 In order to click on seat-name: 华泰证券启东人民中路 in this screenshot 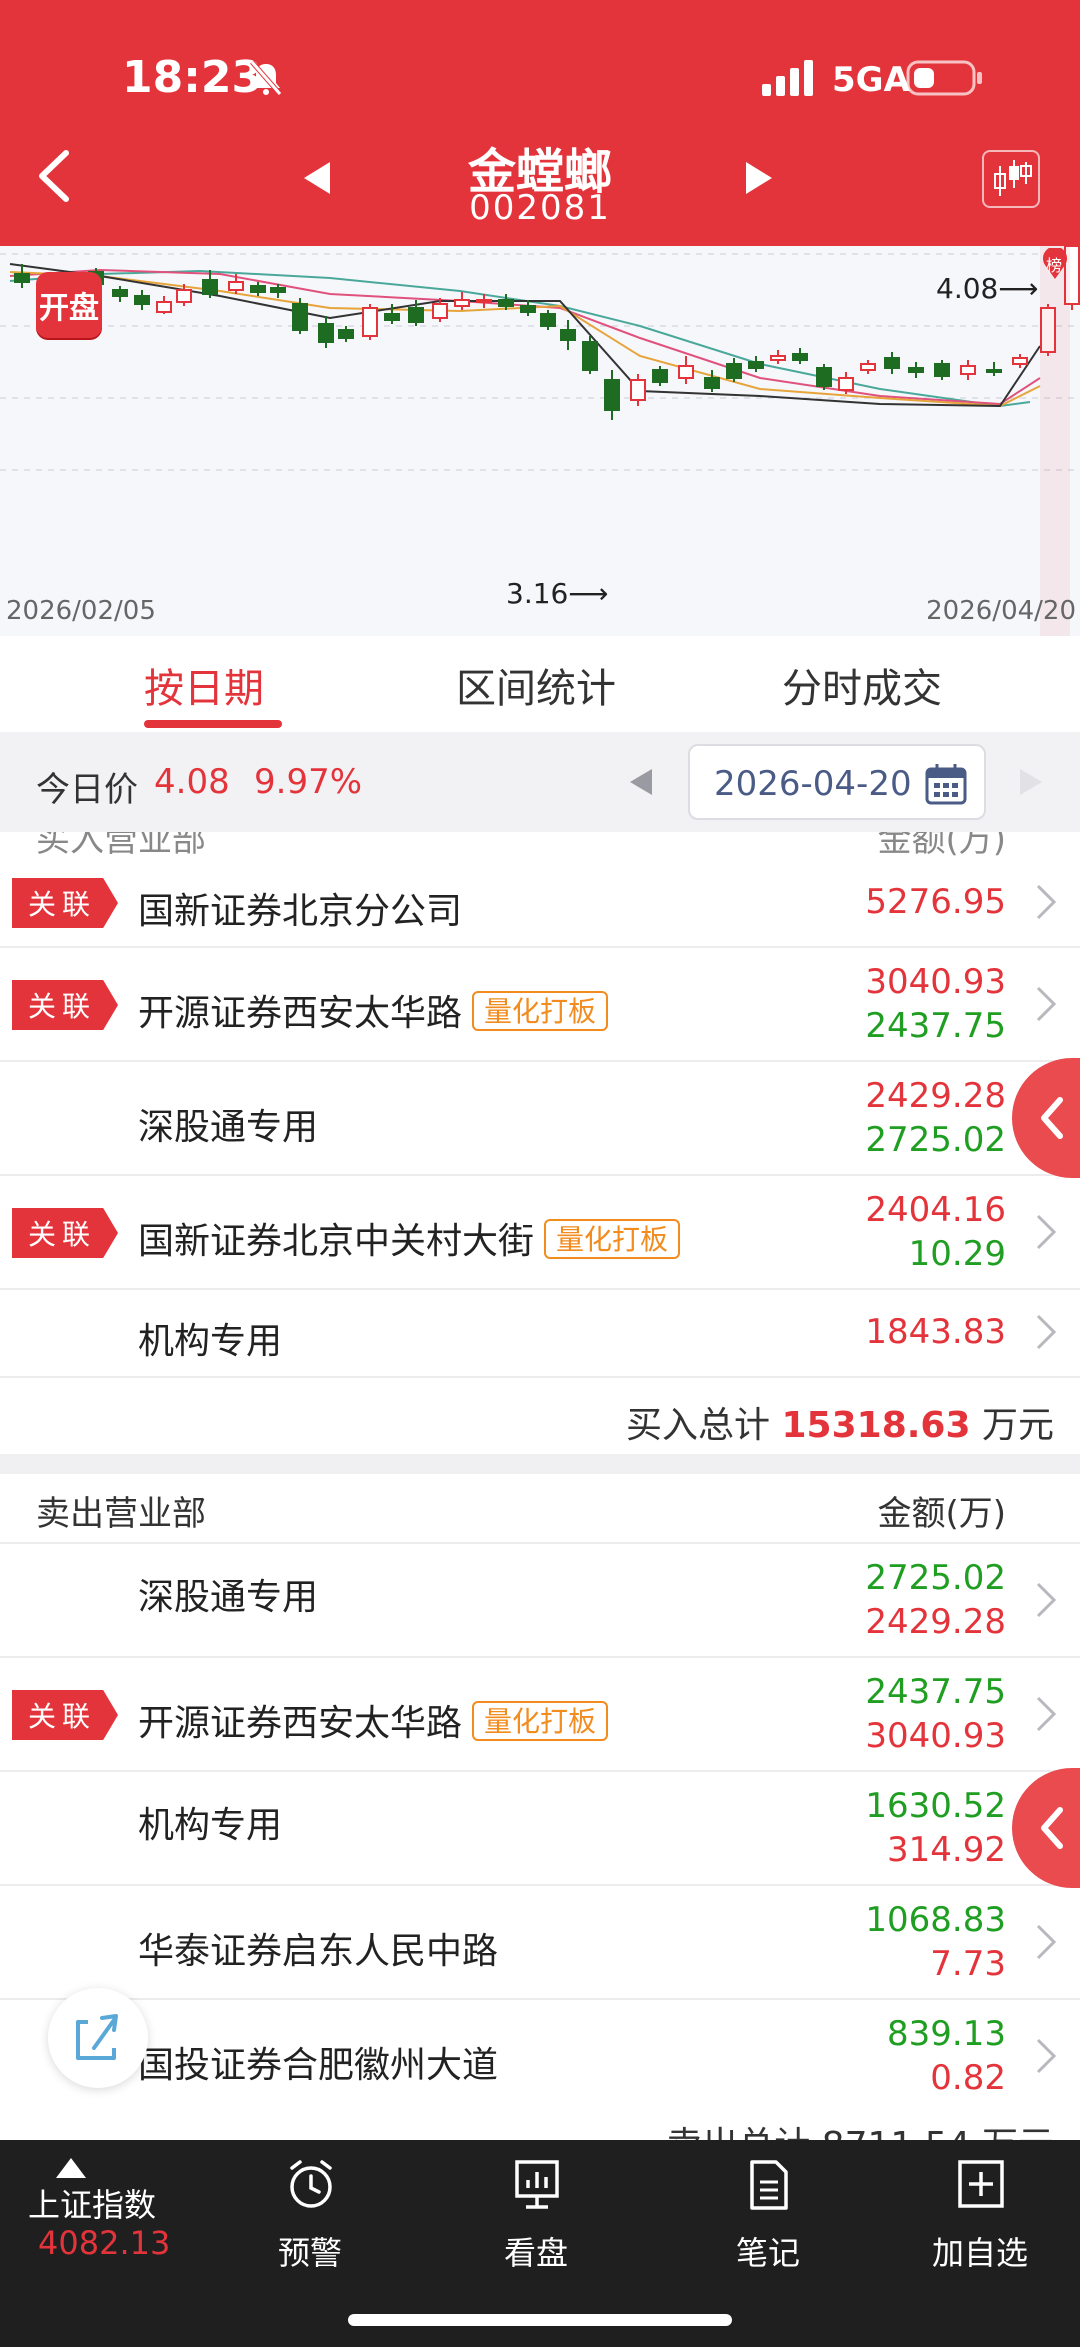, I will do `click(318, 1951)`.